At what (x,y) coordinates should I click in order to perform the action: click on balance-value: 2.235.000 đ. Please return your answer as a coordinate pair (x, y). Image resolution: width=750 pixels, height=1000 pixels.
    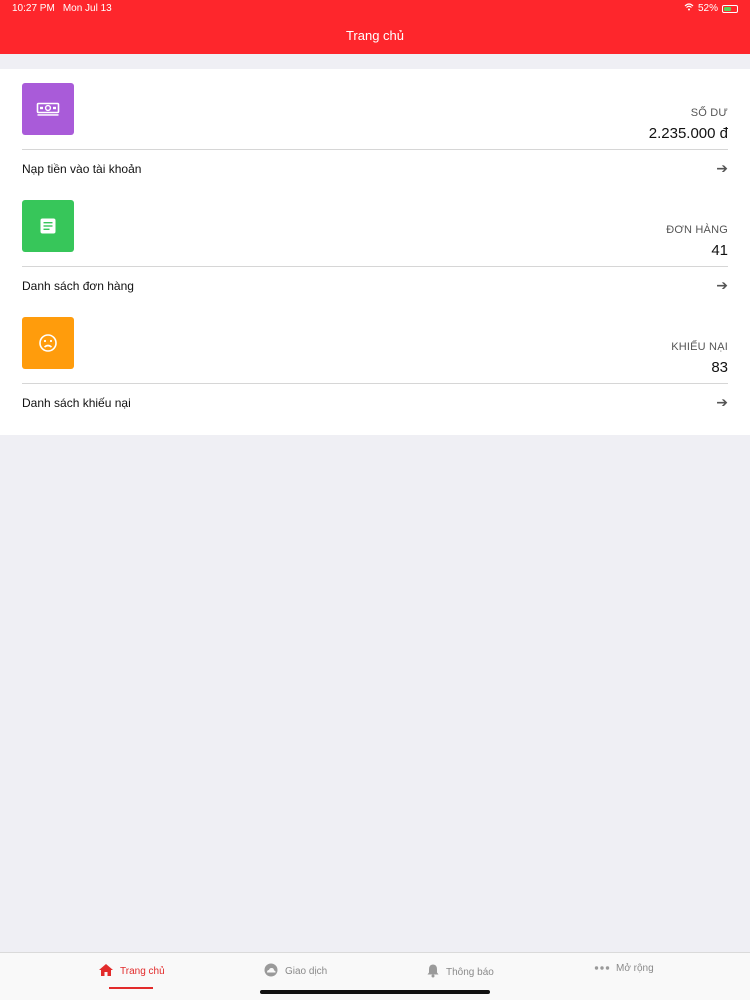
    Looking at the image, I should click on (688, 133).